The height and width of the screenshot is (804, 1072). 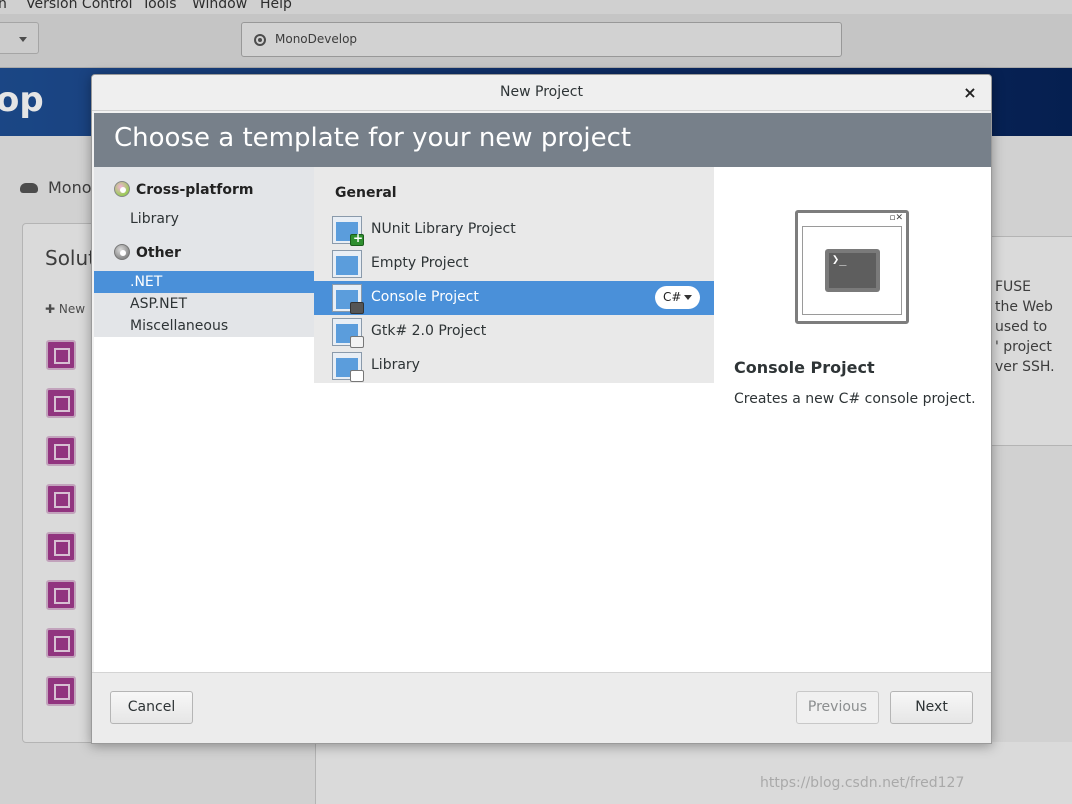 I want to click on terminal-icon: ❯_, so click(x=852, y=270).